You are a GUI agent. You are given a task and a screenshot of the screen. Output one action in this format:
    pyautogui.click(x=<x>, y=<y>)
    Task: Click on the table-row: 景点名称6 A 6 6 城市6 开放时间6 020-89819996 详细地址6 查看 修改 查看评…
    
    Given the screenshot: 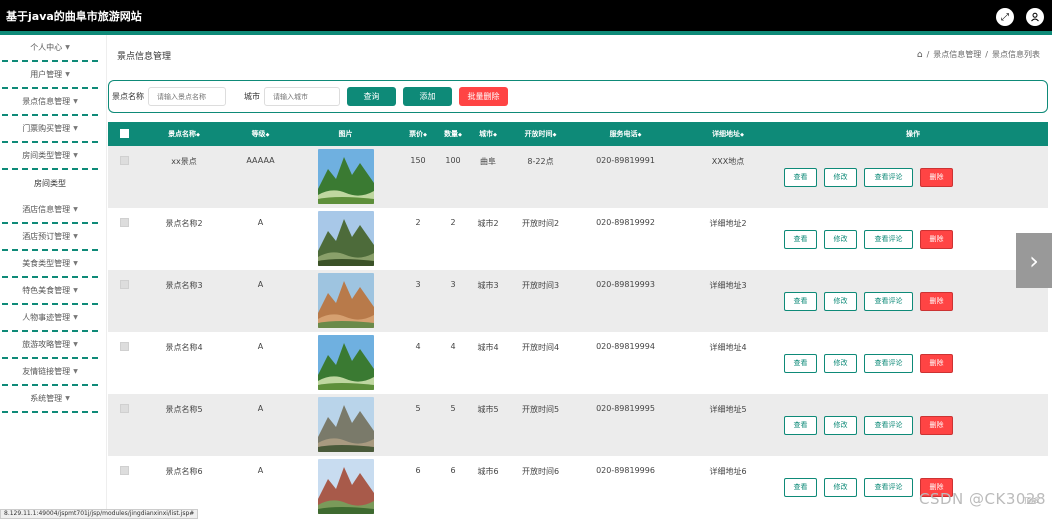 What is the action you would take?
    pyautogui.click(x=578, y=487)
    